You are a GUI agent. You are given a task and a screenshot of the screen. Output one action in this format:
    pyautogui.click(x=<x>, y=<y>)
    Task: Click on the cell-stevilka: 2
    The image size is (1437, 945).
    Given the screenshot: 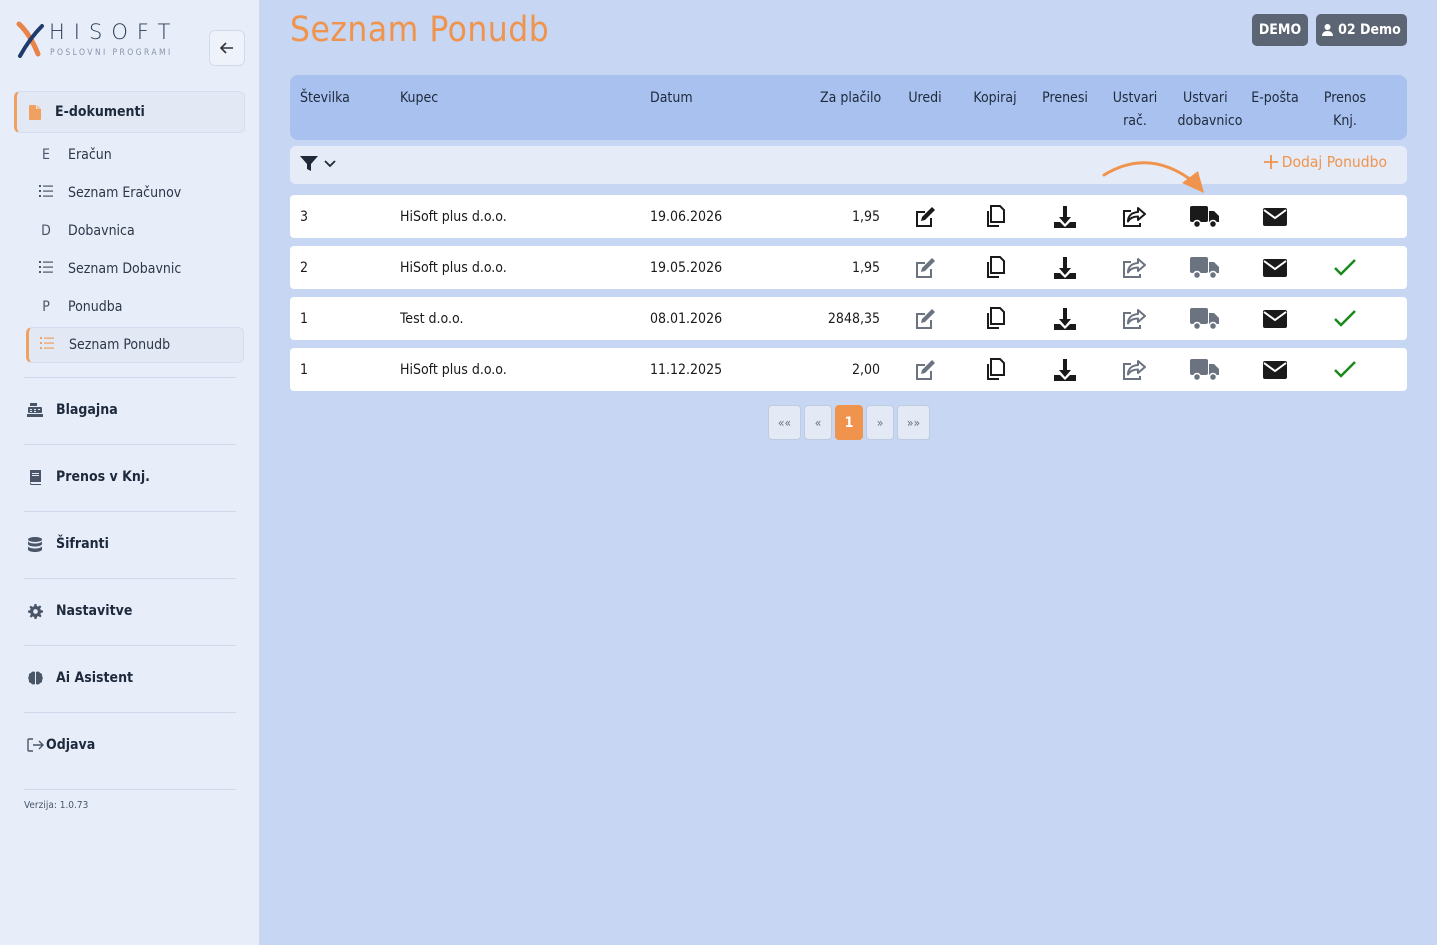 What is the action you would take?
    pyautogui.click(x=304, y=267)
    